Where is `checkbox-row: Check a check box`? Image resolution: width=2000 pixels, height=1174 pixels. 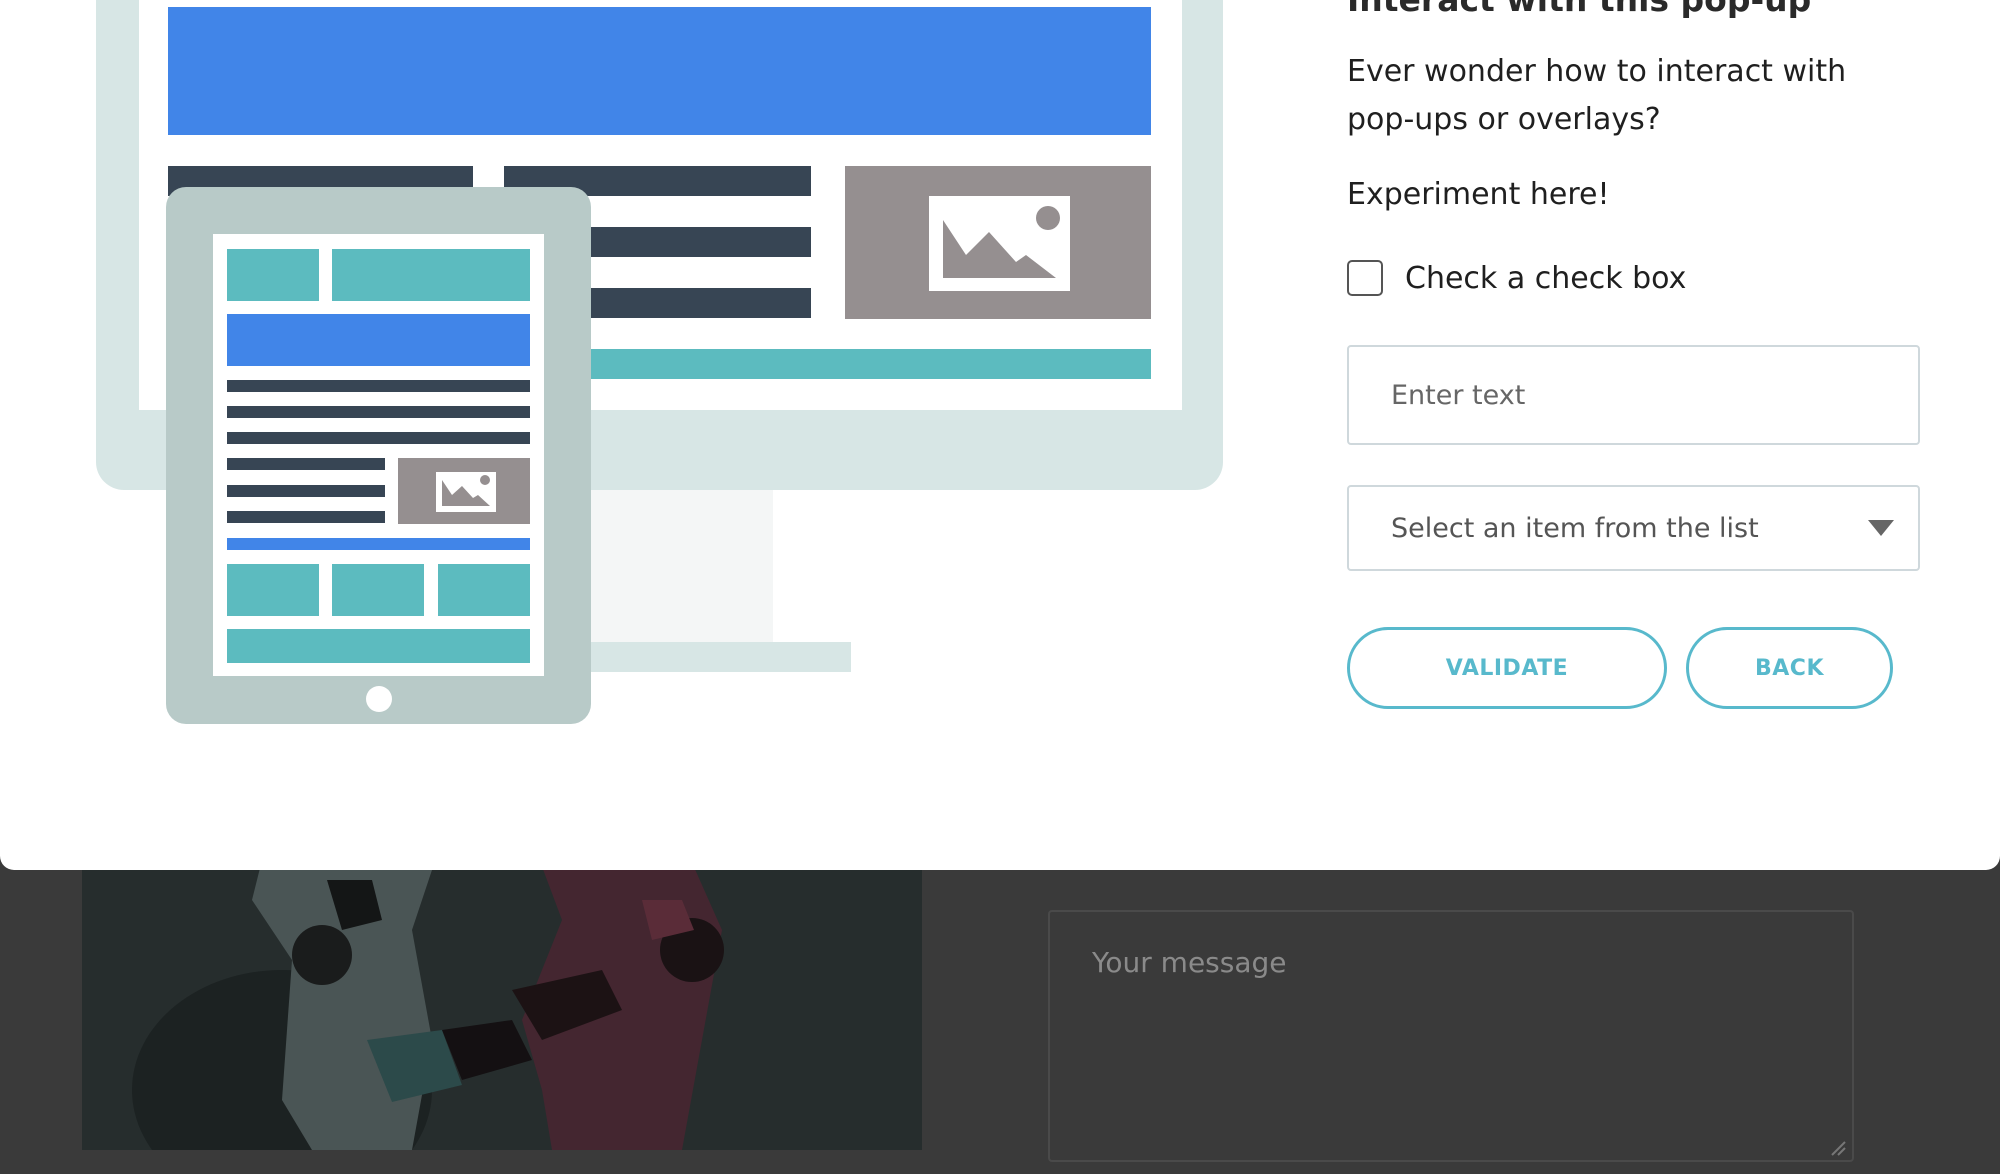 checkbox-row: Check a check box is located at coordinates (1516, 278).